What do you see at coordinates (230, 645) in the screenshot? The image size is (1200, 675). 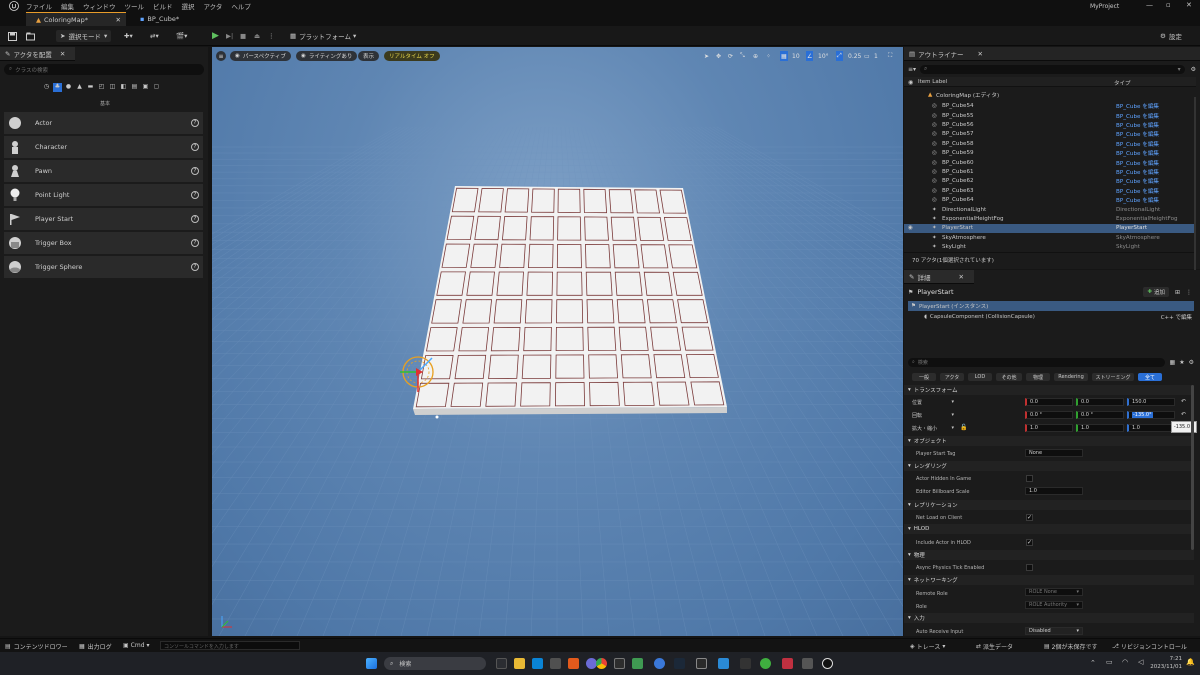 I see `console-input: コンソールコマンドを入力します` at bounding box center [230, 645].